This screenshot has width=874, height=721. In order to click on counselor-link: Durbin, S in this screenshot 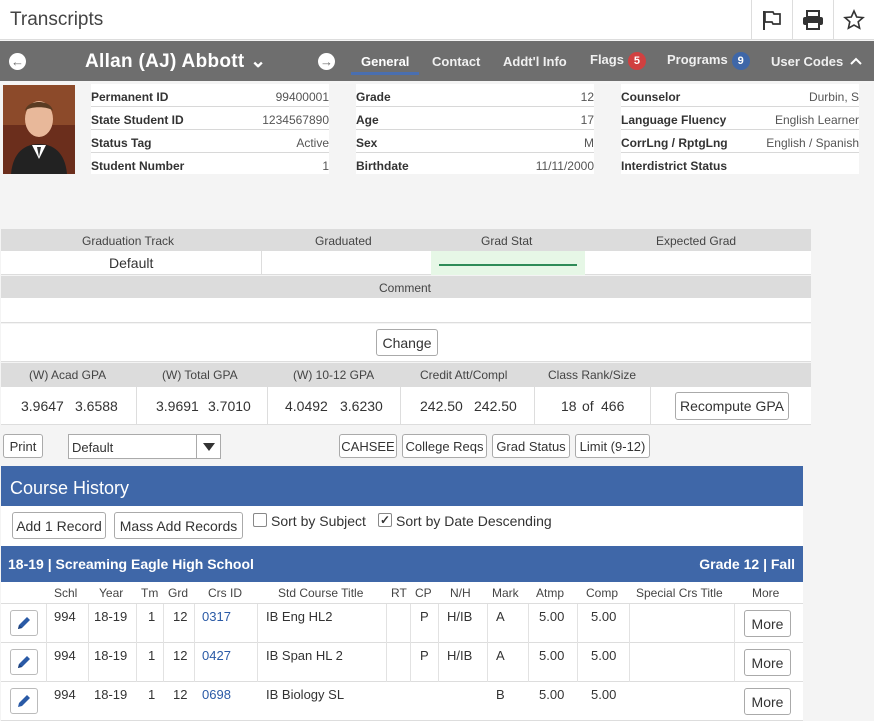, I will do `click(834, 97)`.